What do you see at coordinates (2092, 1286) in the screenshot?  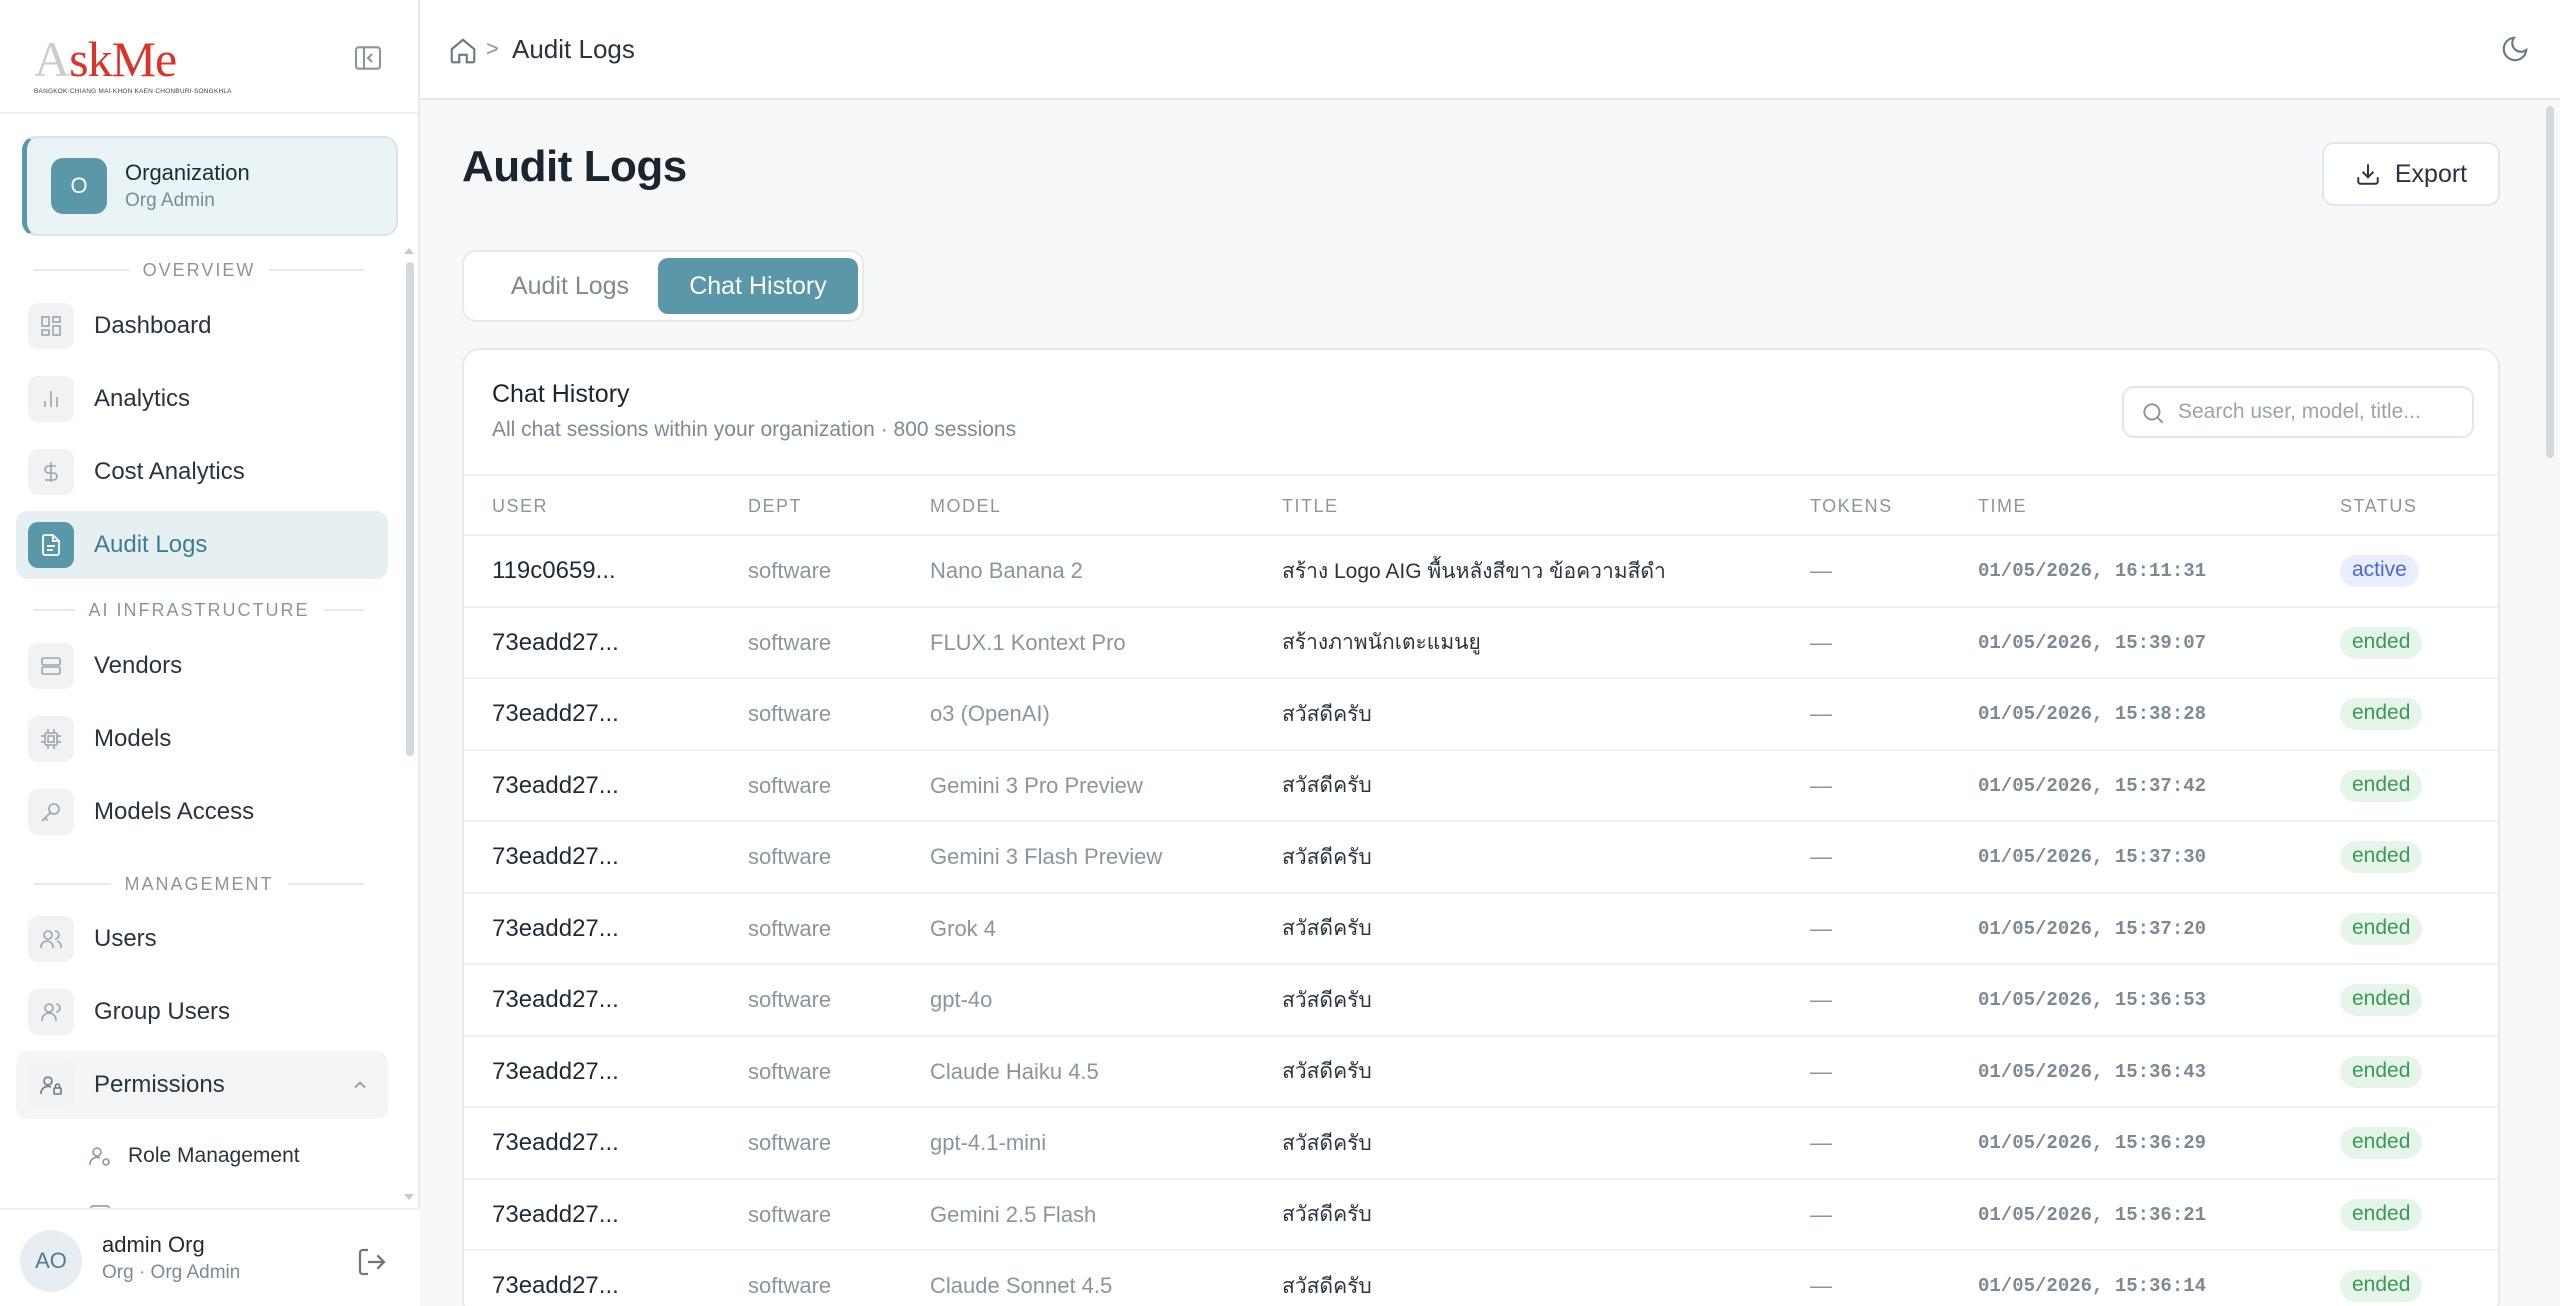 I see `cell-time: 01/05/2026, 15:36:14` at bounding box center [2092, 1286].